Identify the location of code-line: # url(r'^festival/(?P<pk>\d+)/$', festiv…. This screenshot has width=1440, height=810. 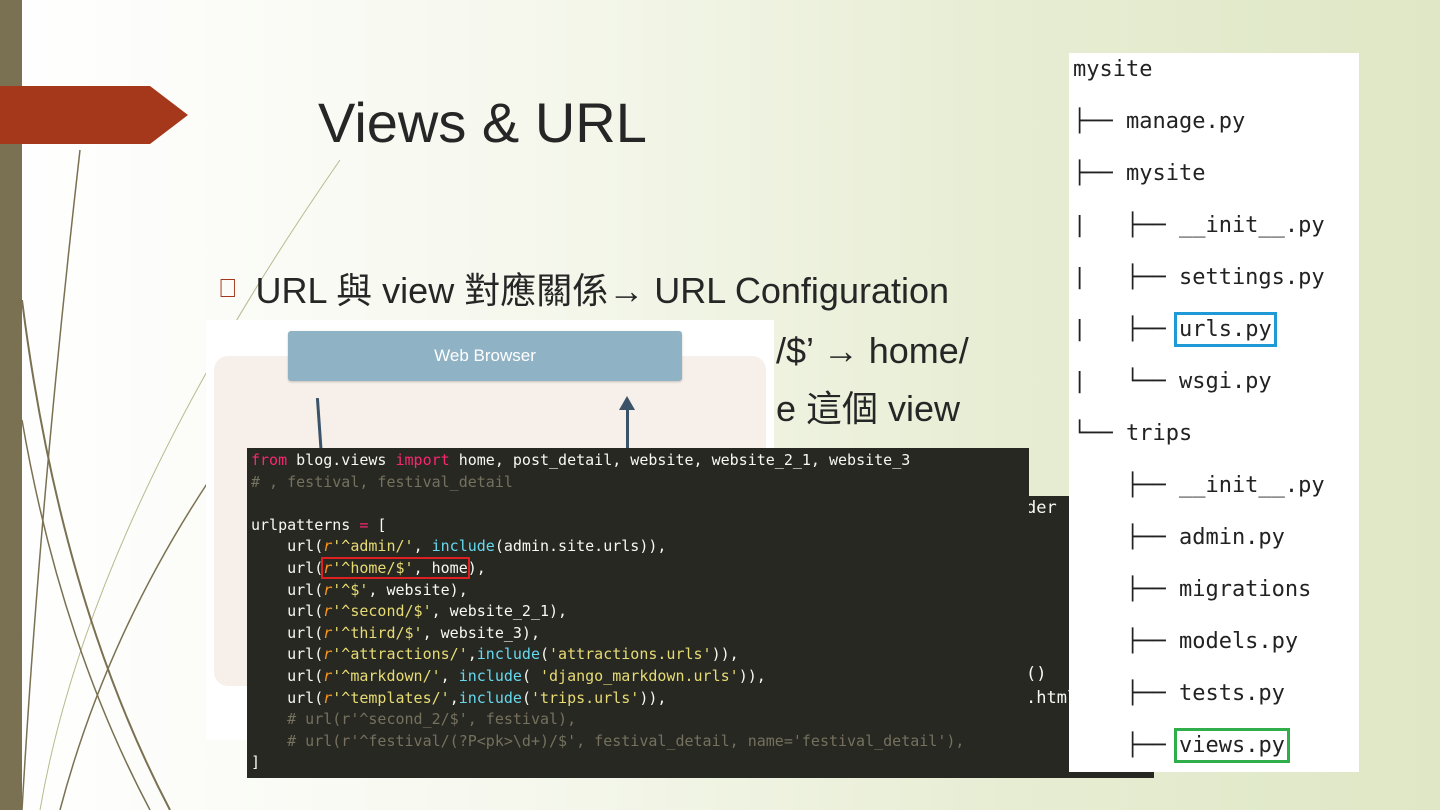
(608, 740).